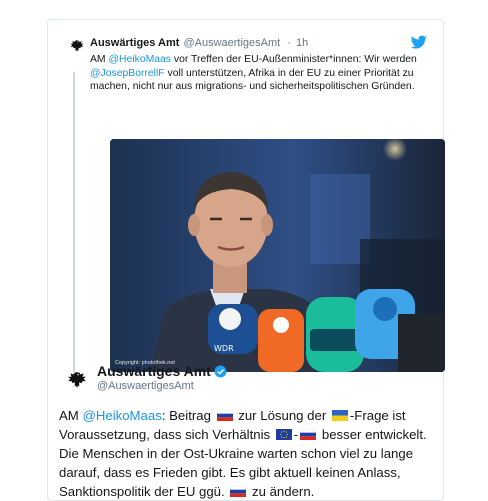 The image size is (488, 501). Describe the element at coordinates (340, 415) in the screenshot. I see `flag-ukraine-icon` at that location.